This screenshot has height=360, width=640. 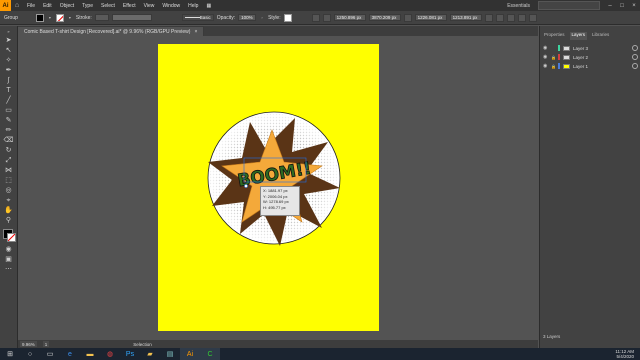 I want to click on stroke-weight-field, so click(x=101, y=17).